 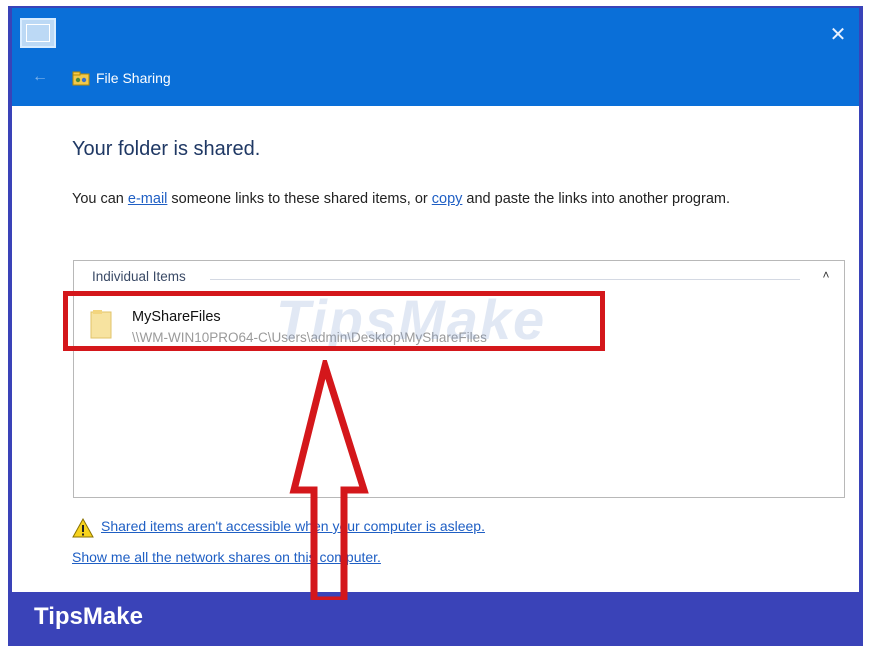 I want to click on group-divider, so click(x=505, y=279).